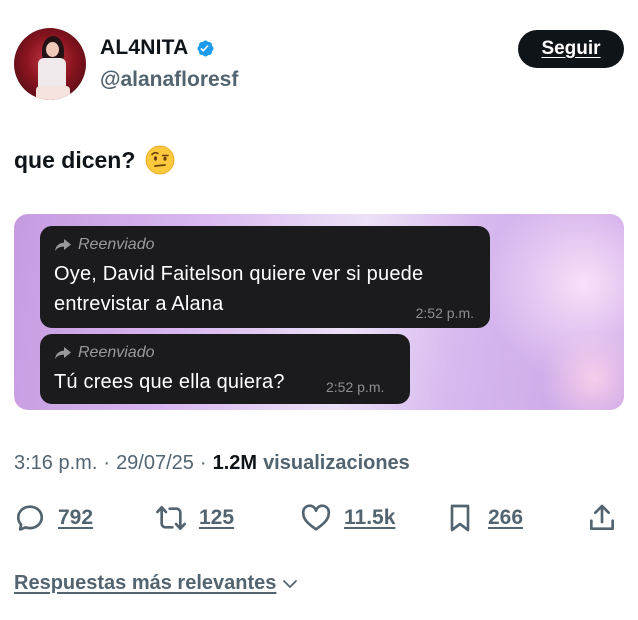 This screenshot has height=620, width=638. What do you see at coordinates (145, 583) in the screenshot?
I see `replies-sort-label: Respuestas más relevantes` at bounding box center [145, 583].